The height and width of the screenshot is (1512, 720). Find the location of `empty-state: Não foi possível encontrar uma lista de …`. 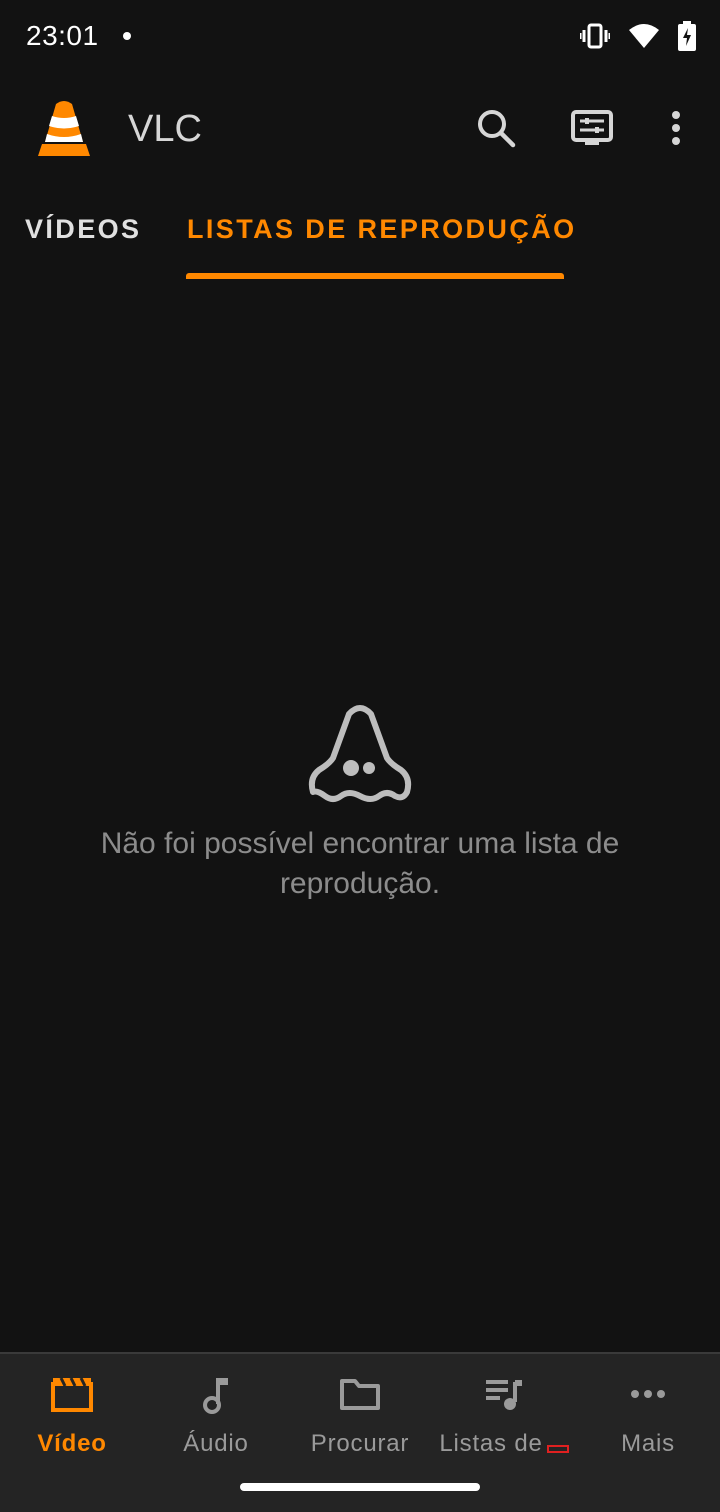

empty-state: Não foi possível encontrar uma lista de … is located at coordinates (360, 802).